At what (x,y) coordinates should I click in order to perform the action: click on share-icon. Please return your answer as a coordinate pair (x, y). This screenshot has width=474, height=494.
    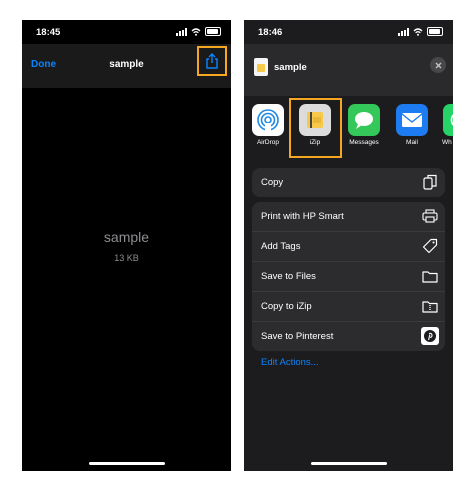
    Looking at the image, I should click on (212, 61).